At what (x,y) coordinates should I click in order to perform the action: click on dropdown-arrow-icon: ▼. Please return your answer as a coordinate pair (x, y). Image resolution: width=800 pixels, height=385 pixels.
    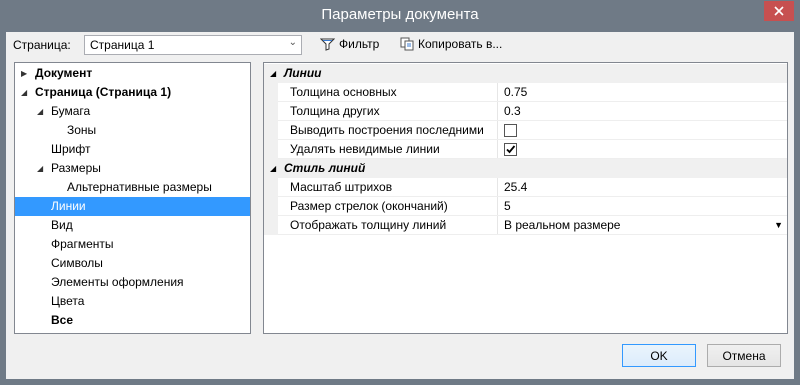
    Looking at the image, I should click on (778, 225).